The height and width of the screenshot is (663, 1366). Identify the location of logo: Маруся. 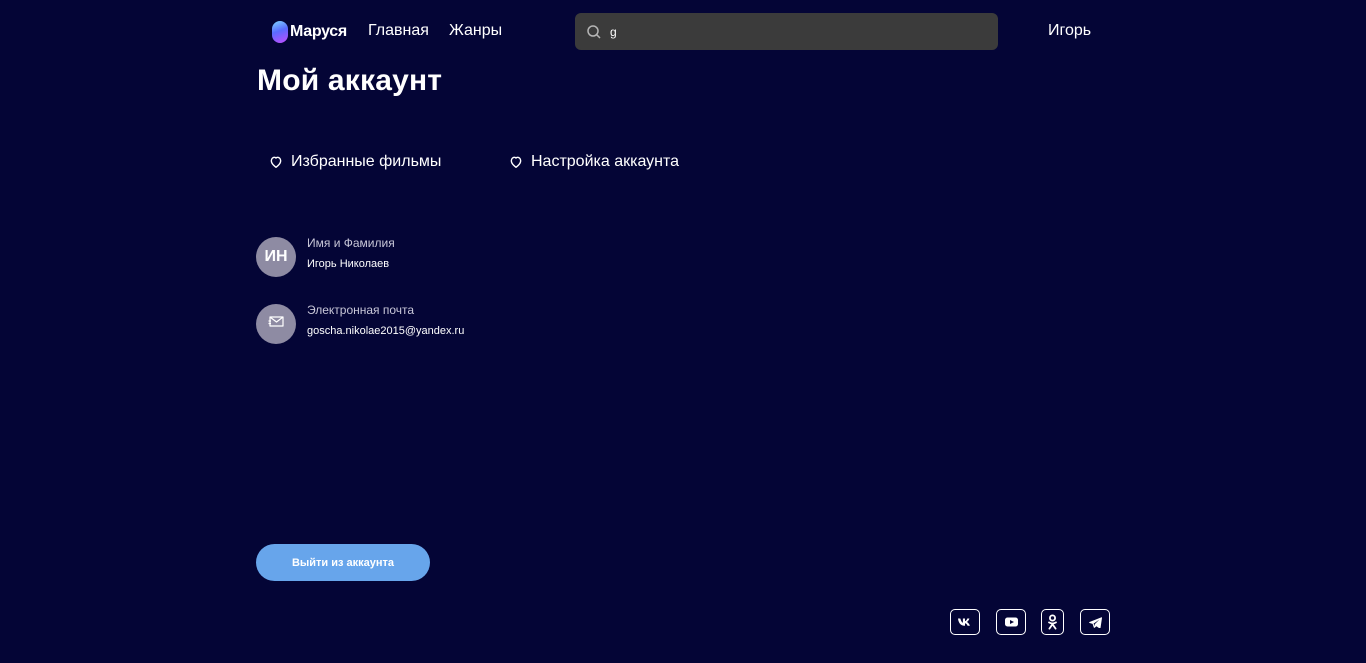
(309, 32).